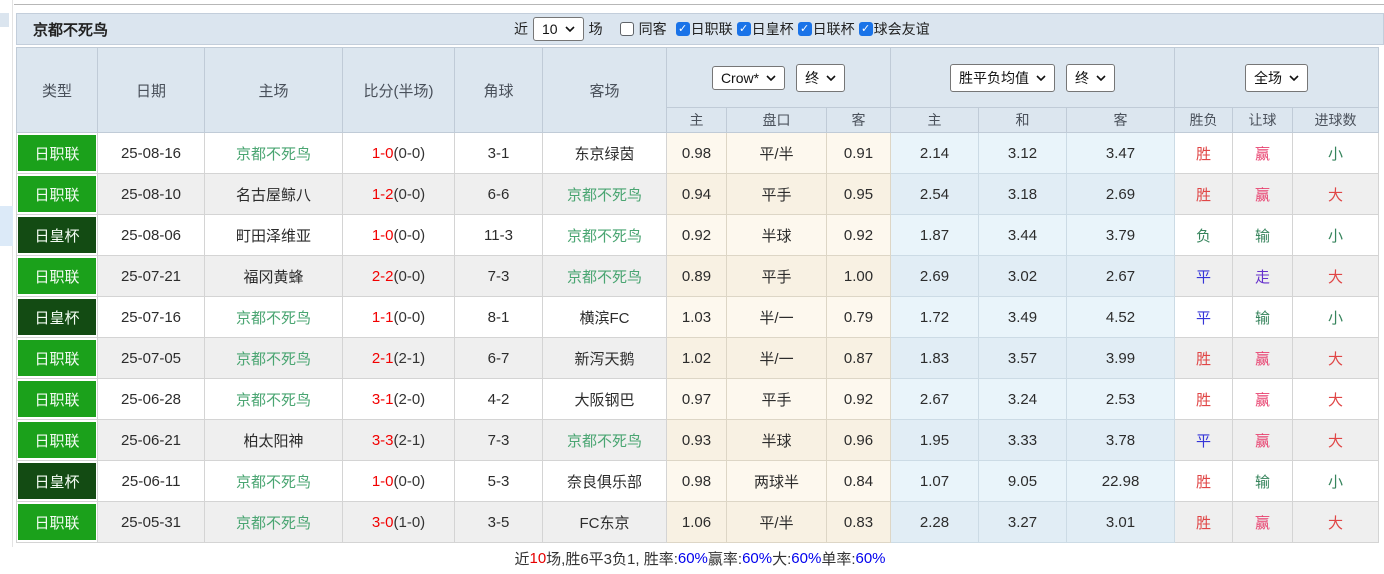 The width and height of the screenshot is (1384, 574). I want to click on filter-controls: 近 10 场 同客 ✓ 日职联 ✓ 日皇杯 ✓ 日联杯 ✓ 球会友谊, so click(722, 29).